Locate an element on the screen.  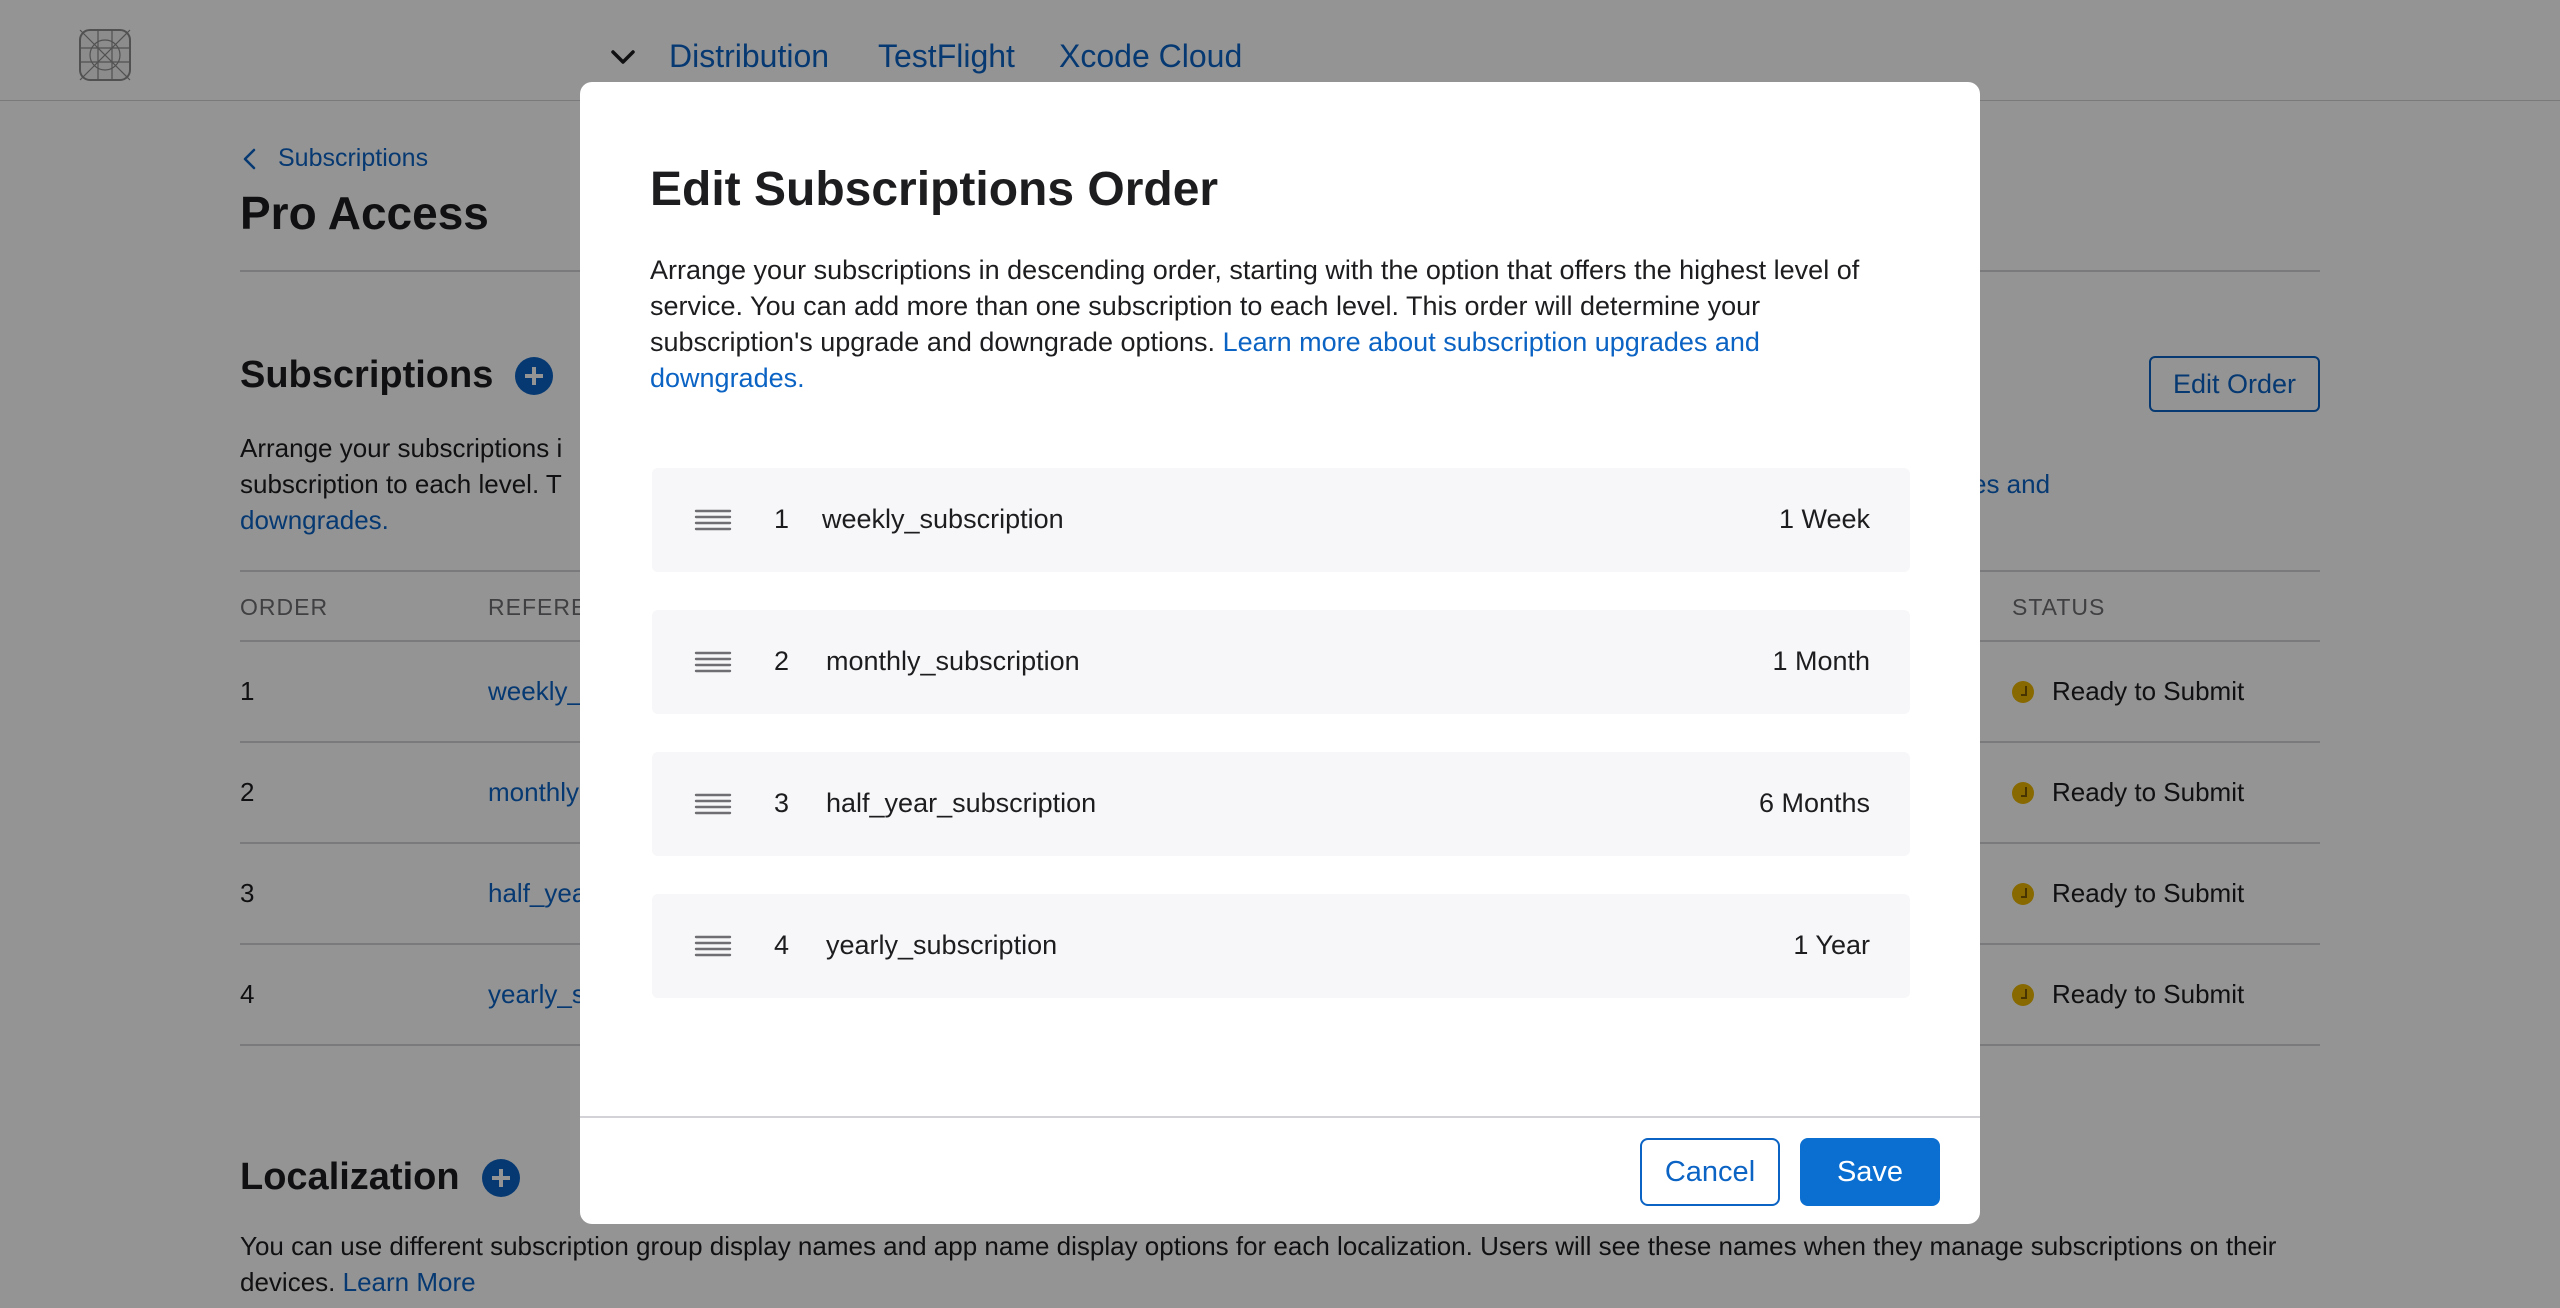
list-item: 1 weekly_subscription 1 Week is located at coordinates (1281, 520).